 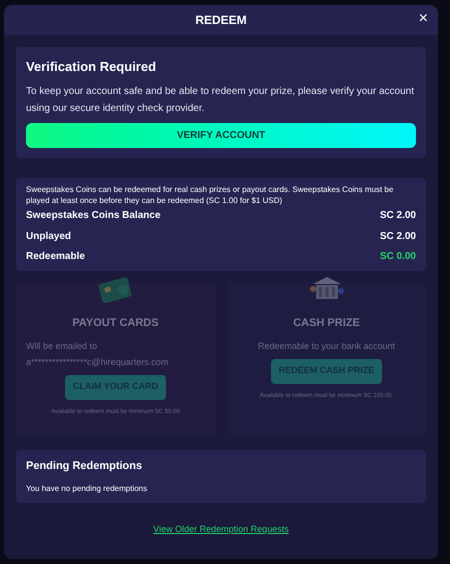 What do you see at coordinates (398, 257) in the screenshot?
I see `balance-value: SC 0.00` at bounding box center [398, 257].